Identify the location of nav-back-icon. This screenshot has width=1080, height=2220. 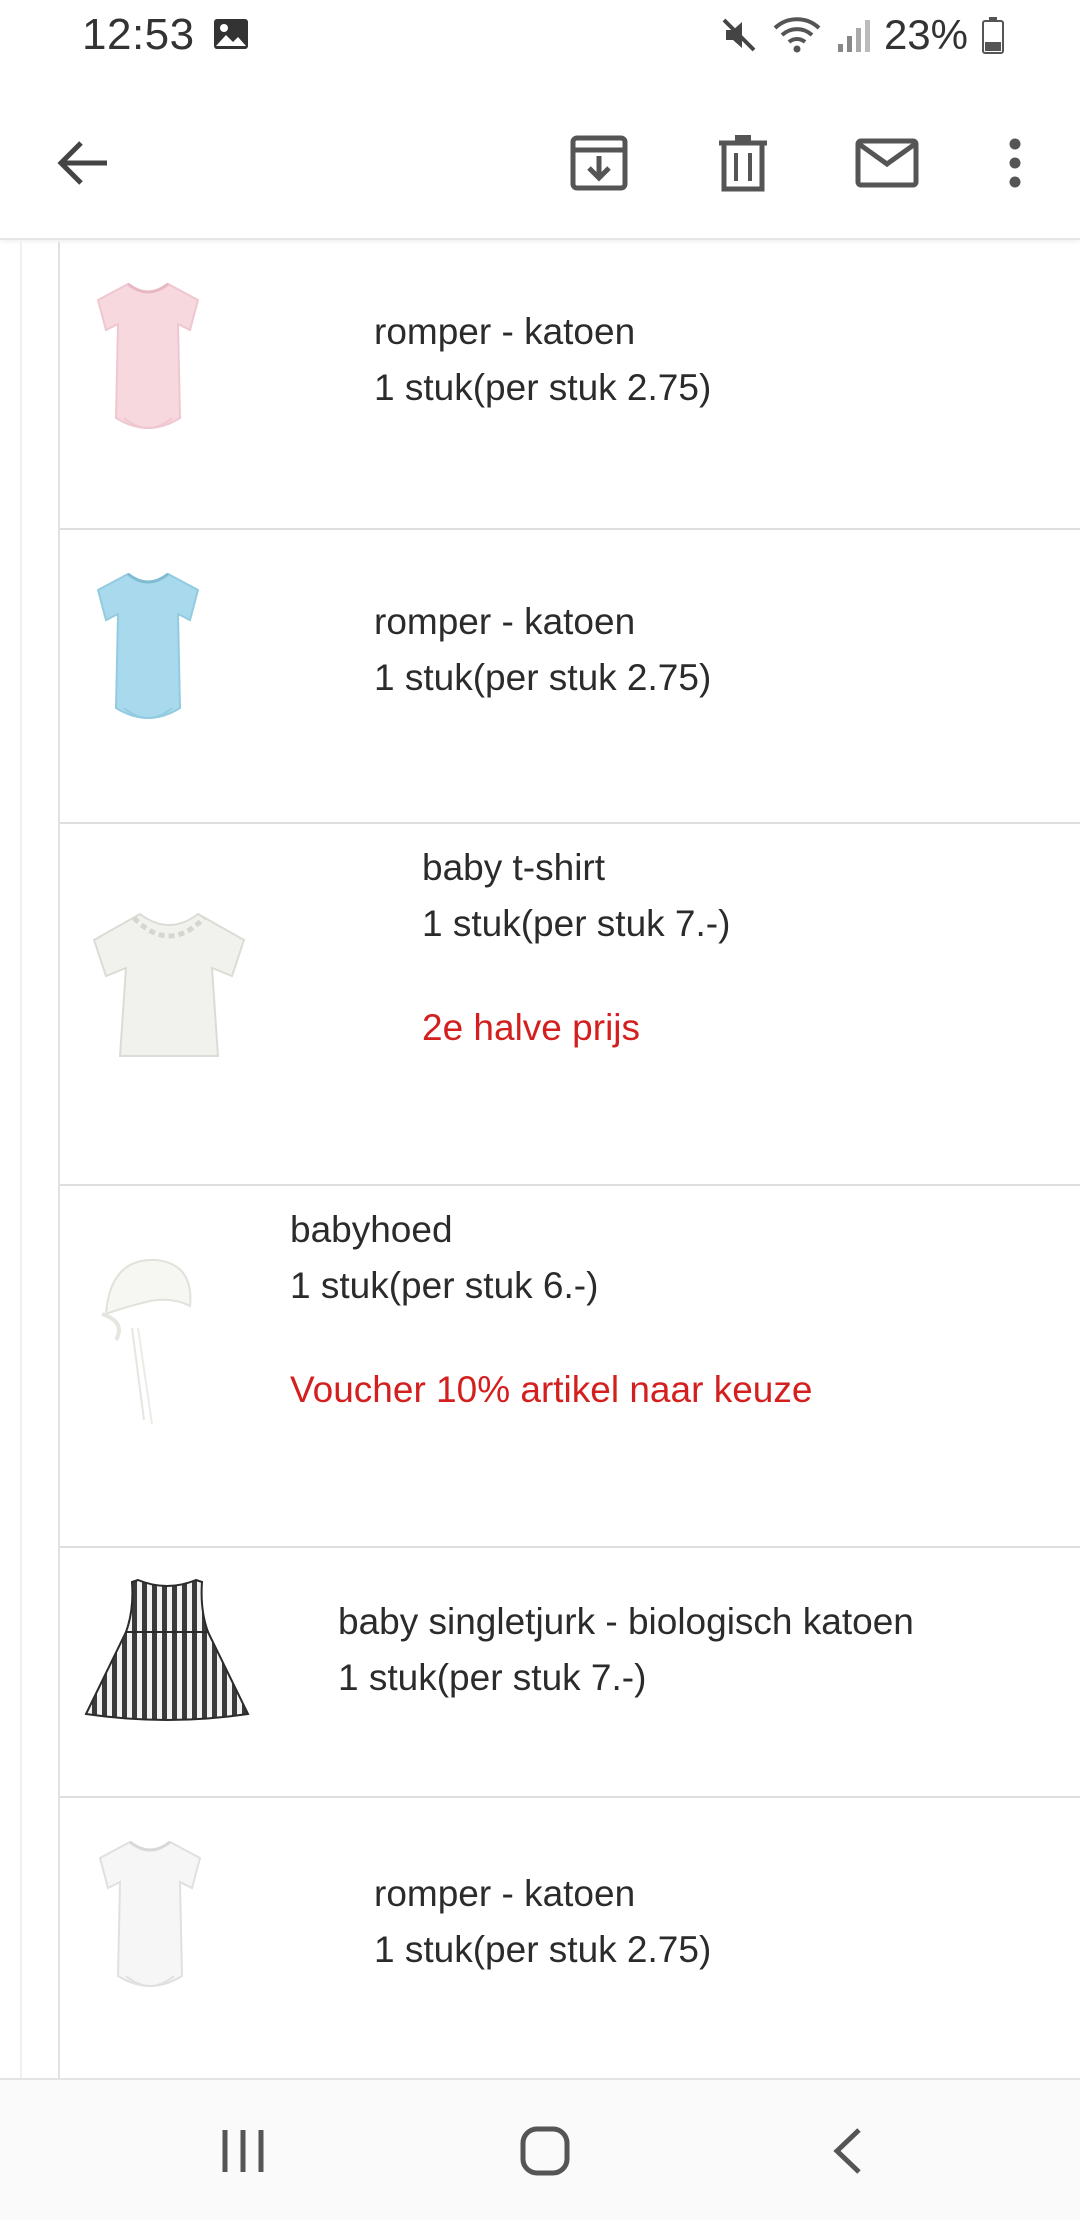
(847, 2153).